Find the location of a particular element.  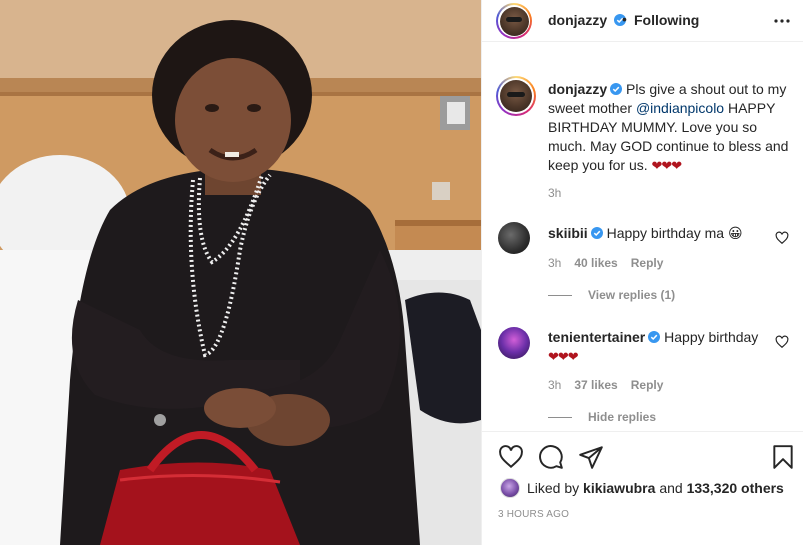

likes-summary: Liked by kikiawubra and 133,320 others is located at coordinates (642, 488).